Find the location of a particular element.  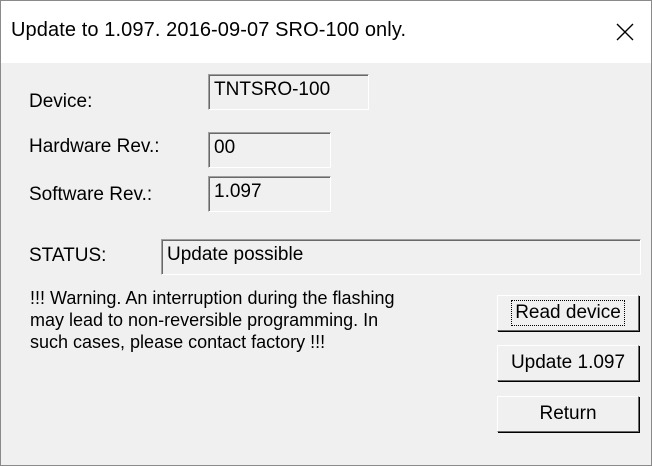

software-rev-label: Software Rev.: is located at coordinates (91, 194).